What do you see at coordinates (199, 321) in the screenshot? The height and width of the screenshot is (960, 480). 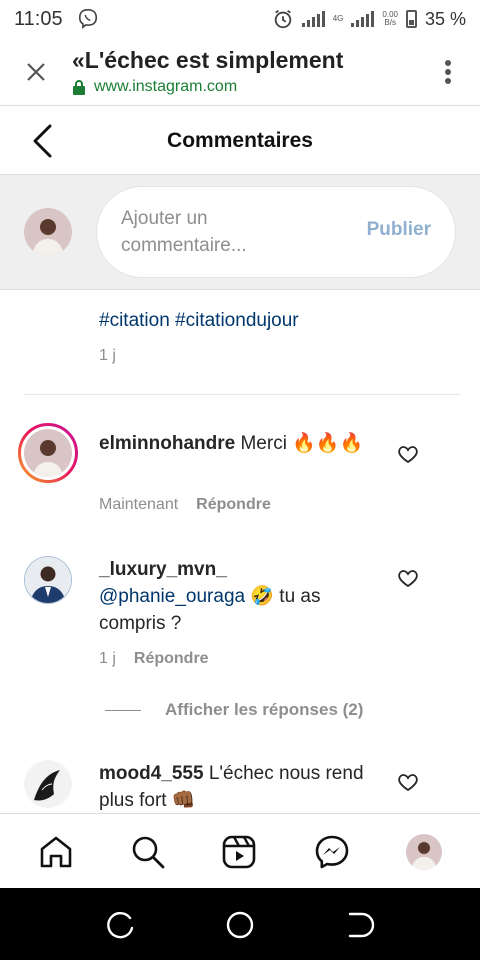 I see `caption-hashtags: #citation #citationdujour` at bounding box center [199, 321].